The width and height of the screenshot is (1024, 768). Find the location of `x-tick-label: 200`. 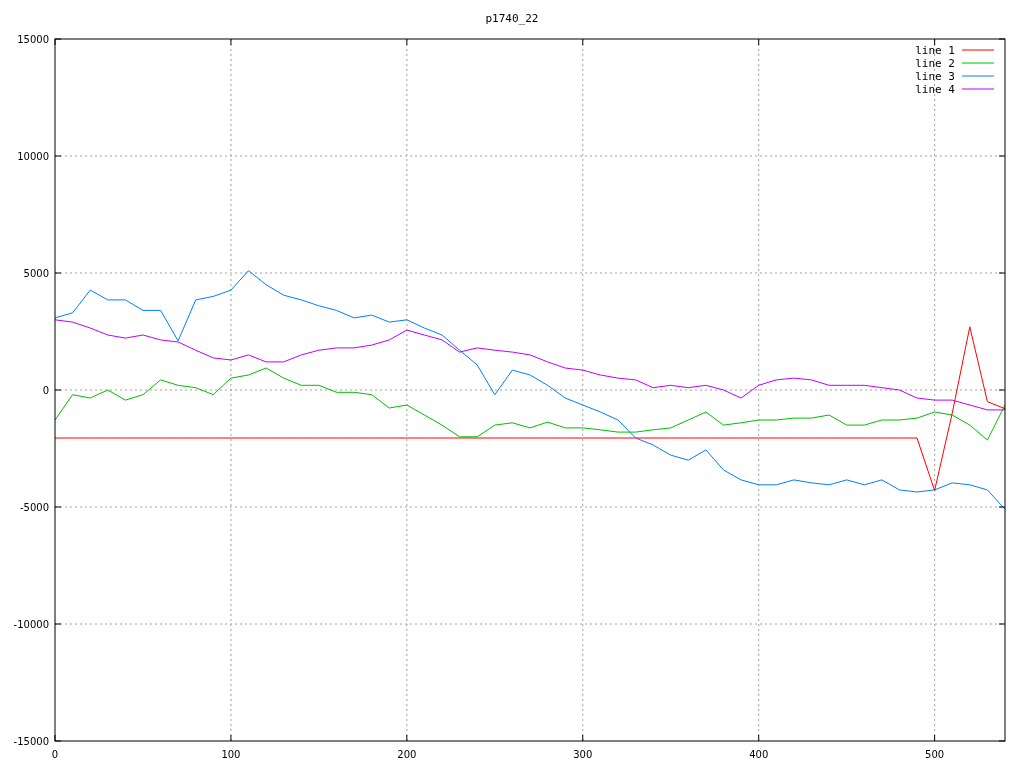

x-tick-label: 200 is located at coordinates (407, 754).